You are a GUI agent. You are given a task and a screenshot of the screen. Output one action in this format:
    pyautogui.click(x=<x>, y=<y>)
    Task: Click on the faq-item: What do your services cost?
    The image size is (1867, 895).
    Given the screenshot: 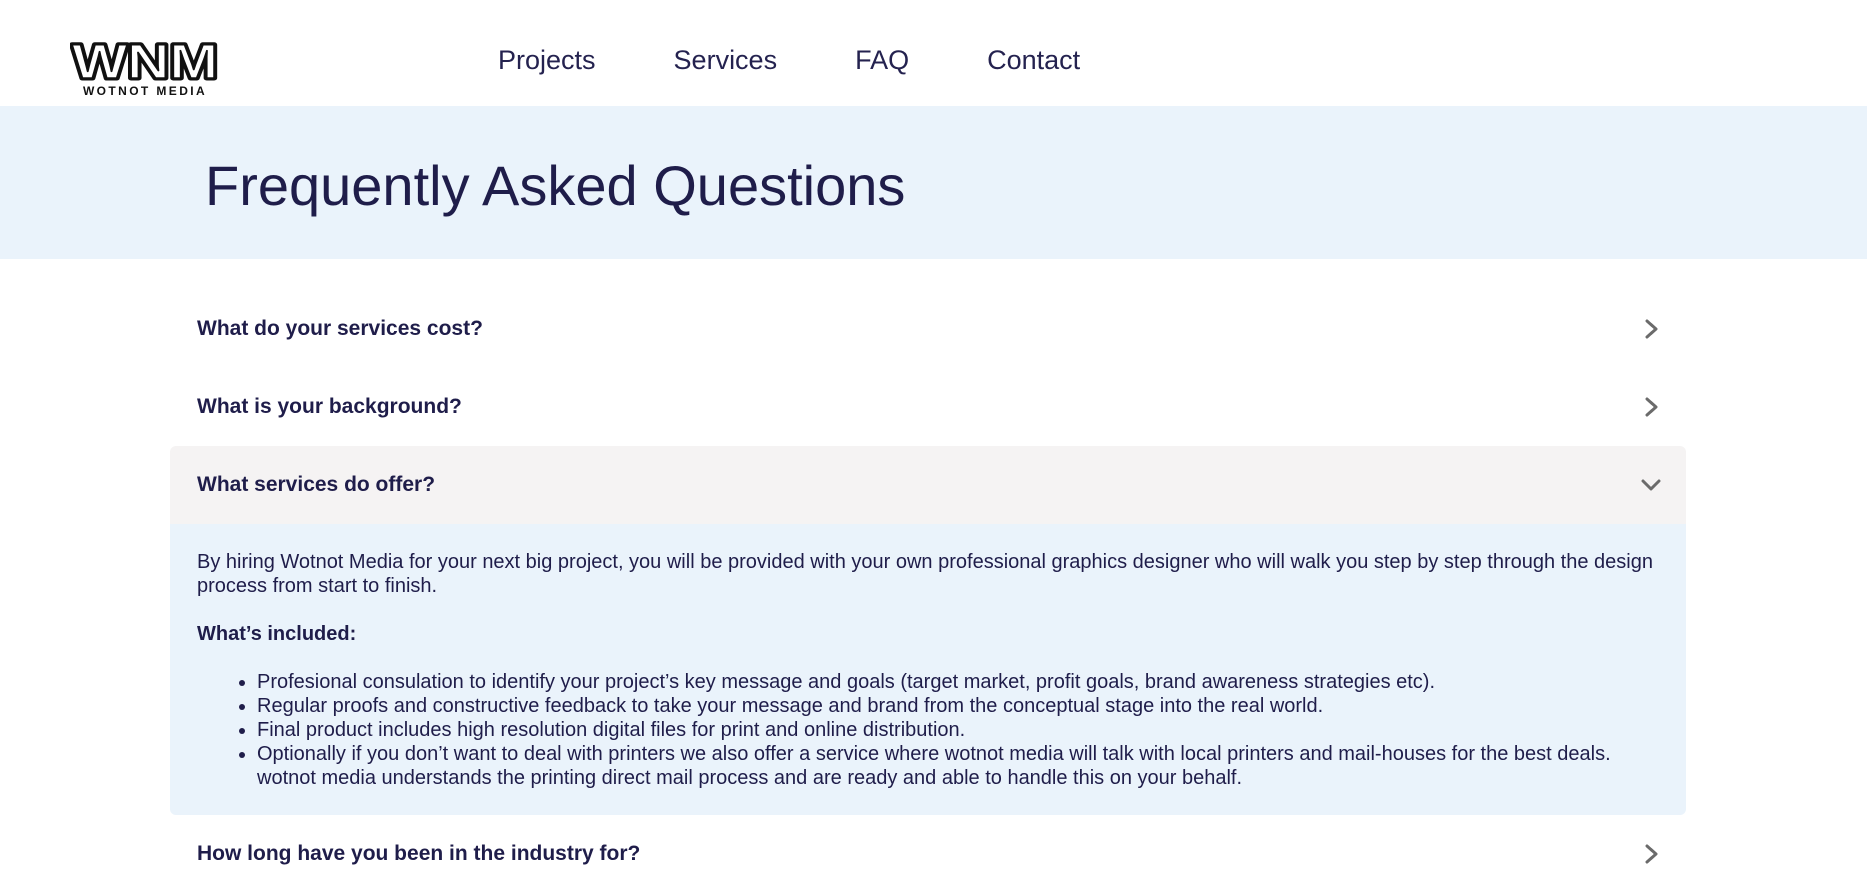 What is the action you would take?
    pyautogui.click(x=928, y=329)
    